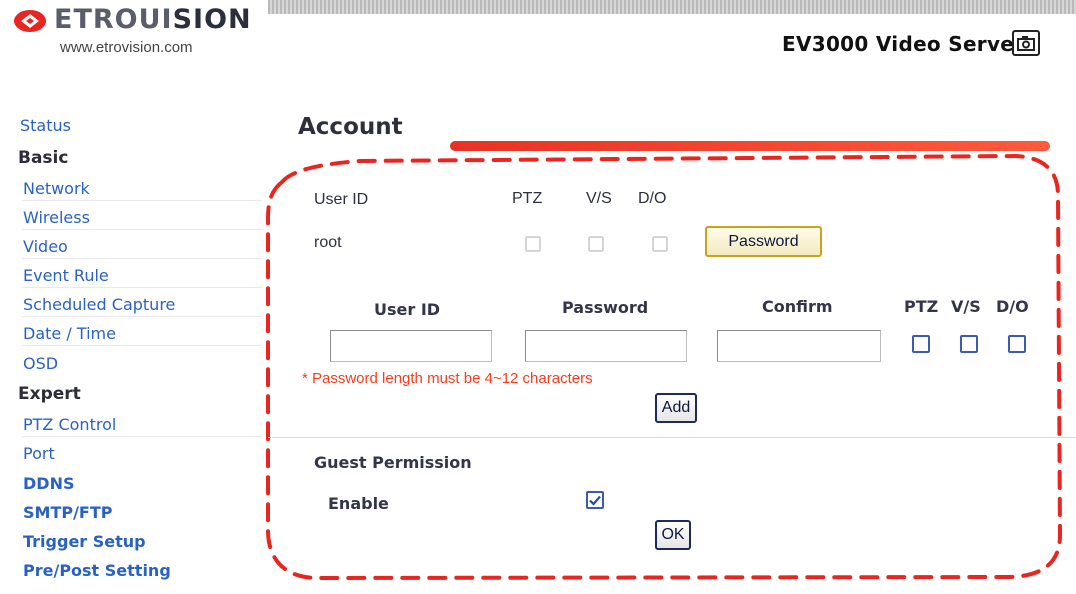  I want to click on add-do-header: D/O, so click(1012, 306).